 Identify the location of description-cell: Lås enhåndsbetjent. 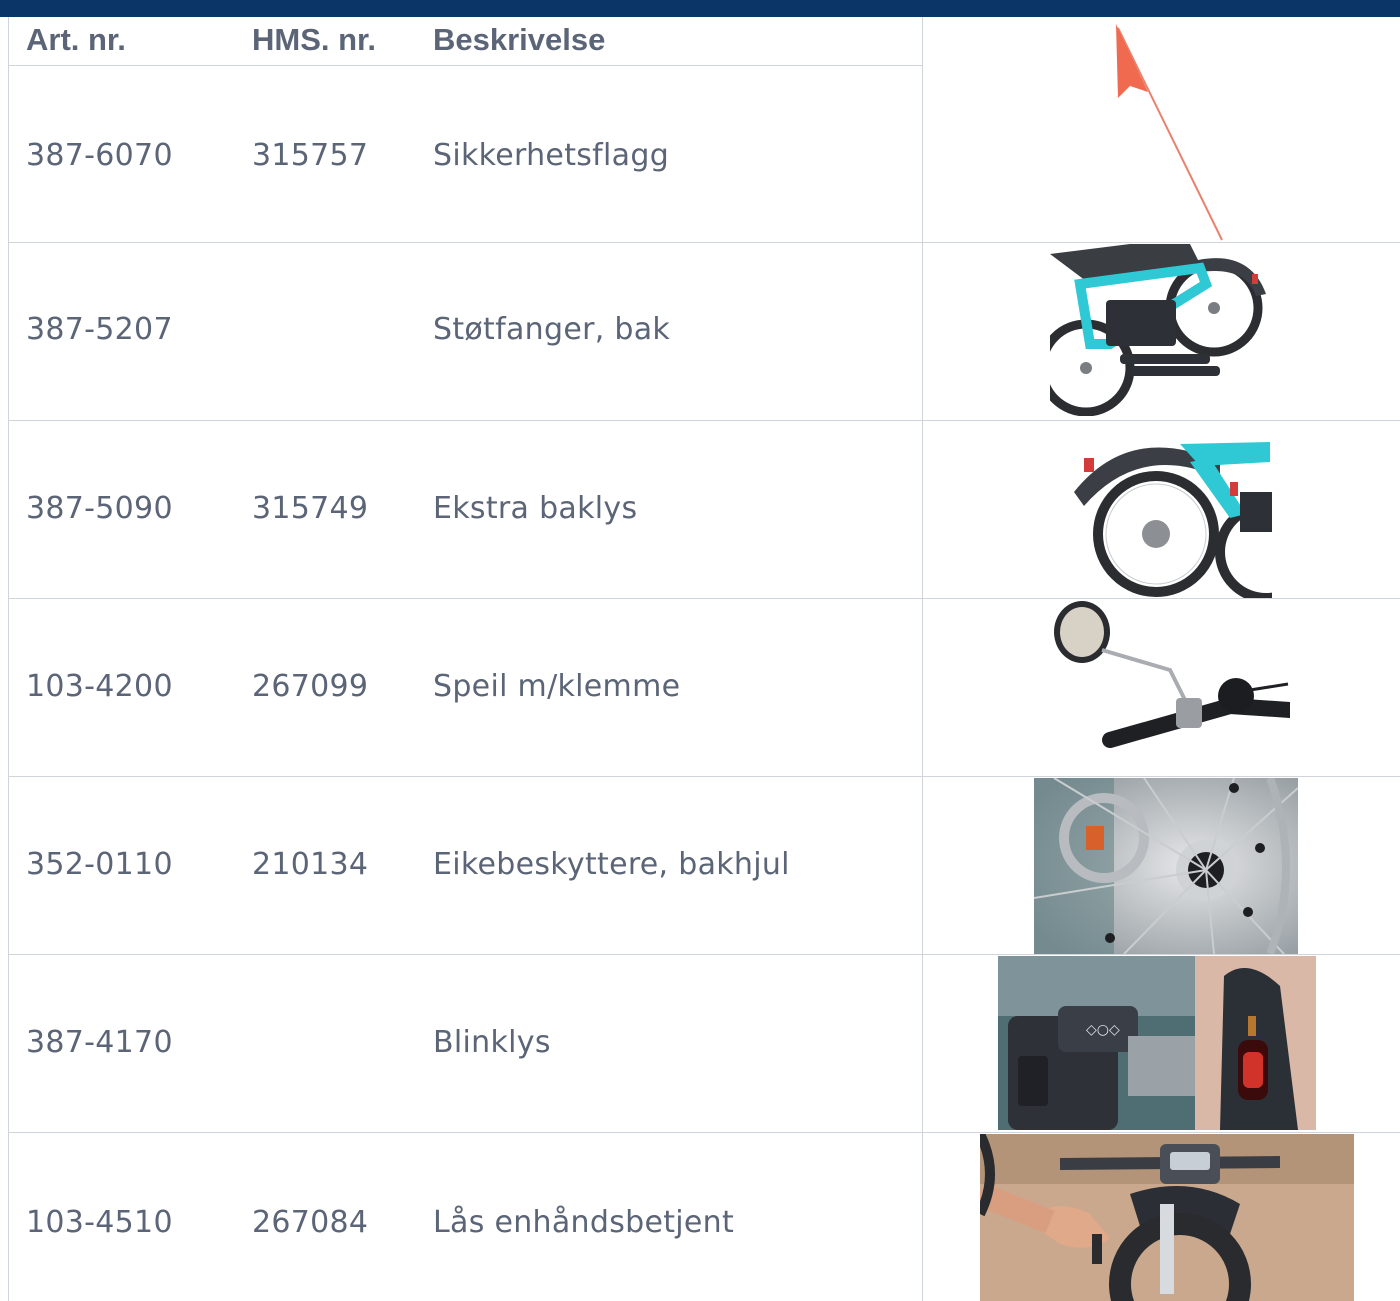
(584, 1222).